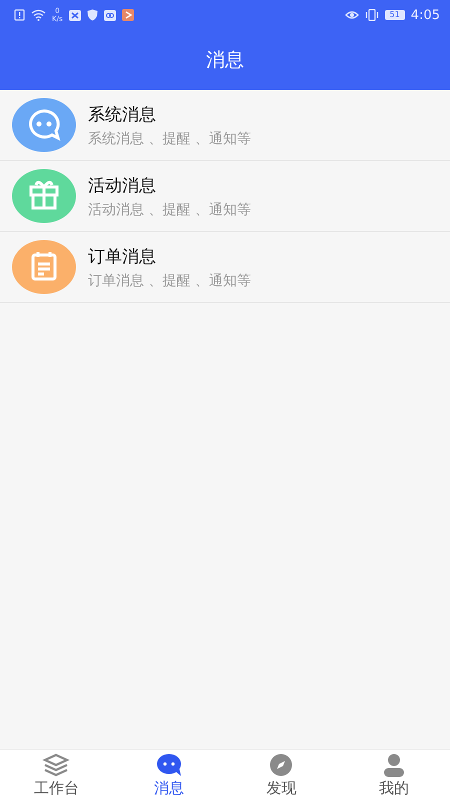 The width and height of the screenshot is (450, 800). I want to click on eye-icon, so click(351, 15).